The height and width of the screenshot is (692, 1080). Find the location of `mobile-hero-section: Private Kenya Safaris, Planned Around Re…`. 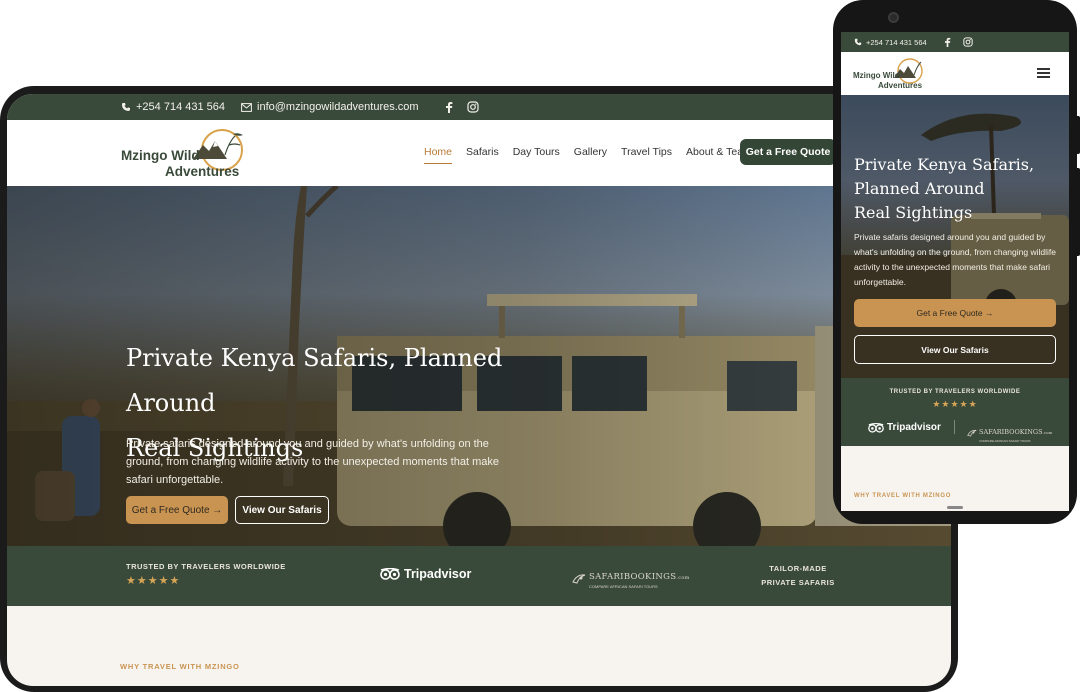

mobile-hero-section: Private Kenya Safaris, Planned Around Re… is located at coordinates (955, 236).